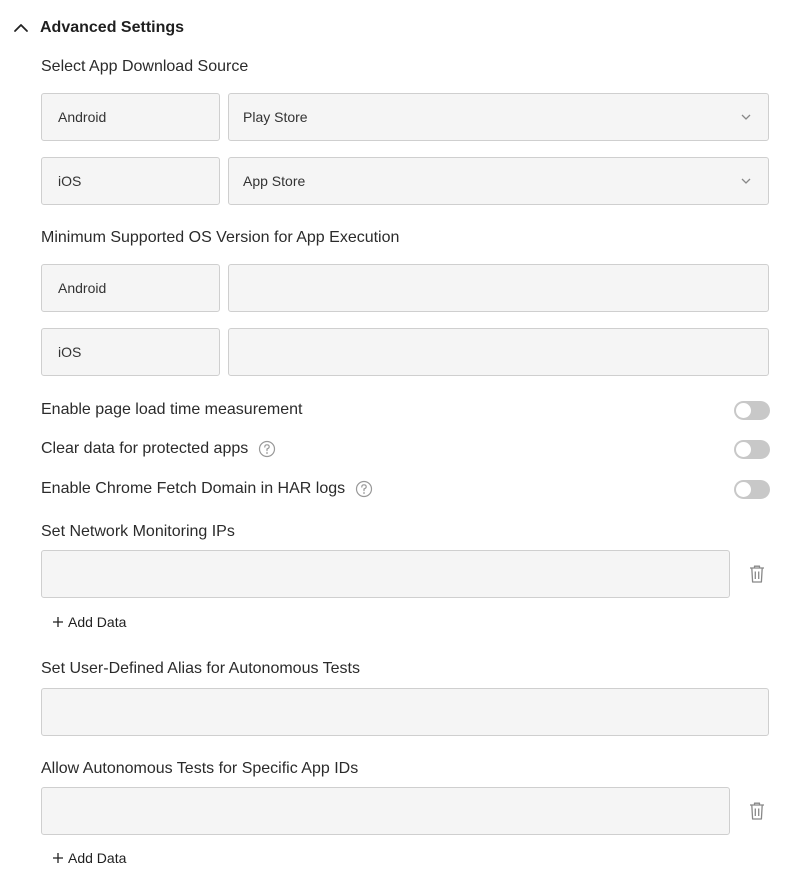 Image resolution: width=786 pixels, height=883 pixels. Describe the element at coordinates (112, 27) in the screenshot. I see `section-title: Advanced Settings` at that location.